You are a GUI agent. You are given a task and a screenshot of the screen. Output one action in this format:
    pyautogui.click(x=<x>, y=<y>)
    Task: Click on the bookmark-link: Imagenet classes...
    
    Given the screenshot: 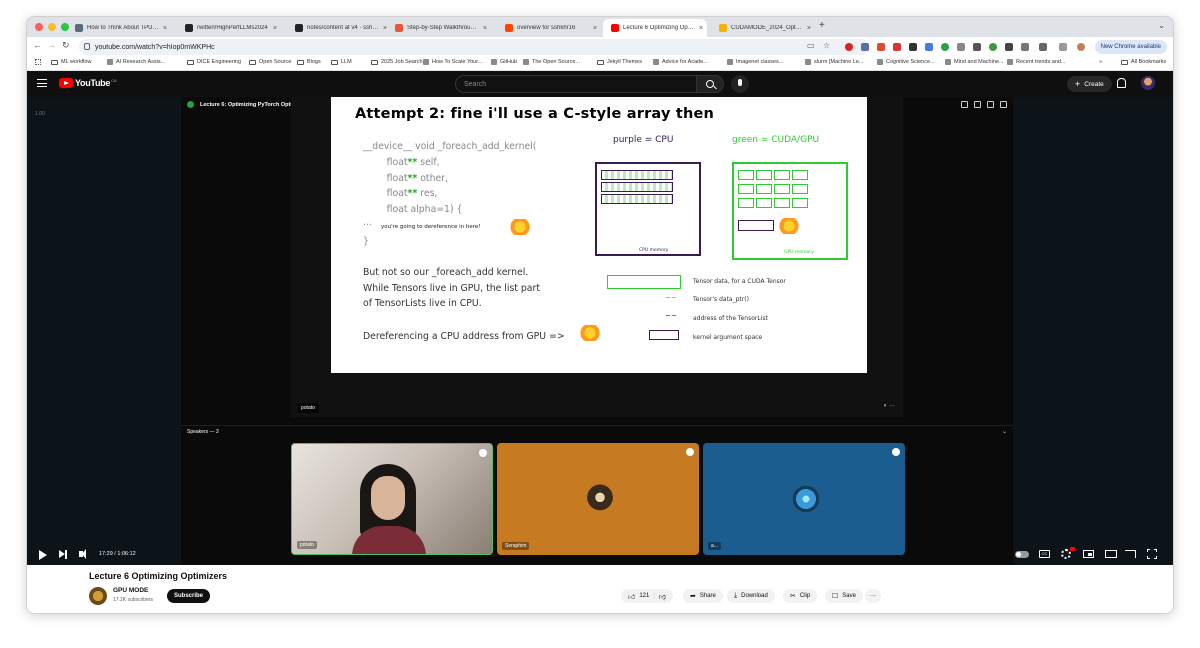 What is the action you would take?
    pyautogui.click(x=755, y=62)
    